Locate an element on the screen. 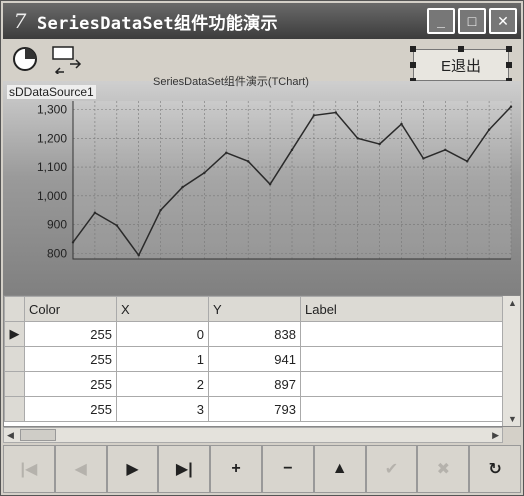  y-tick-label: 1,100 is located at coordinates (52, 167).